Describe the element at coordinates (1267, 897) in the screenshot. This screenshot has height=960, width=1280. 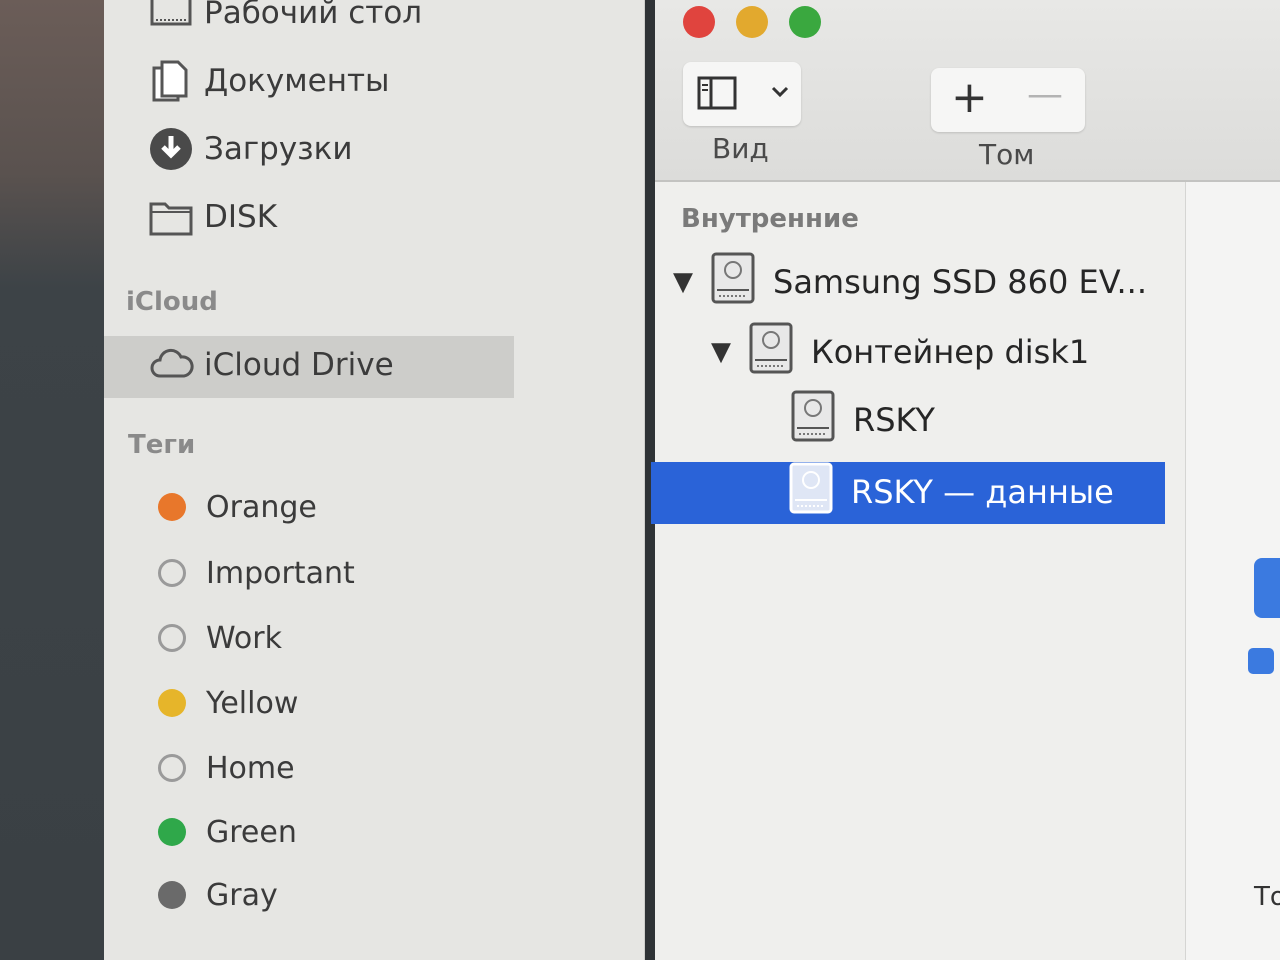
I see `detail-text-fragment: То` at that location.